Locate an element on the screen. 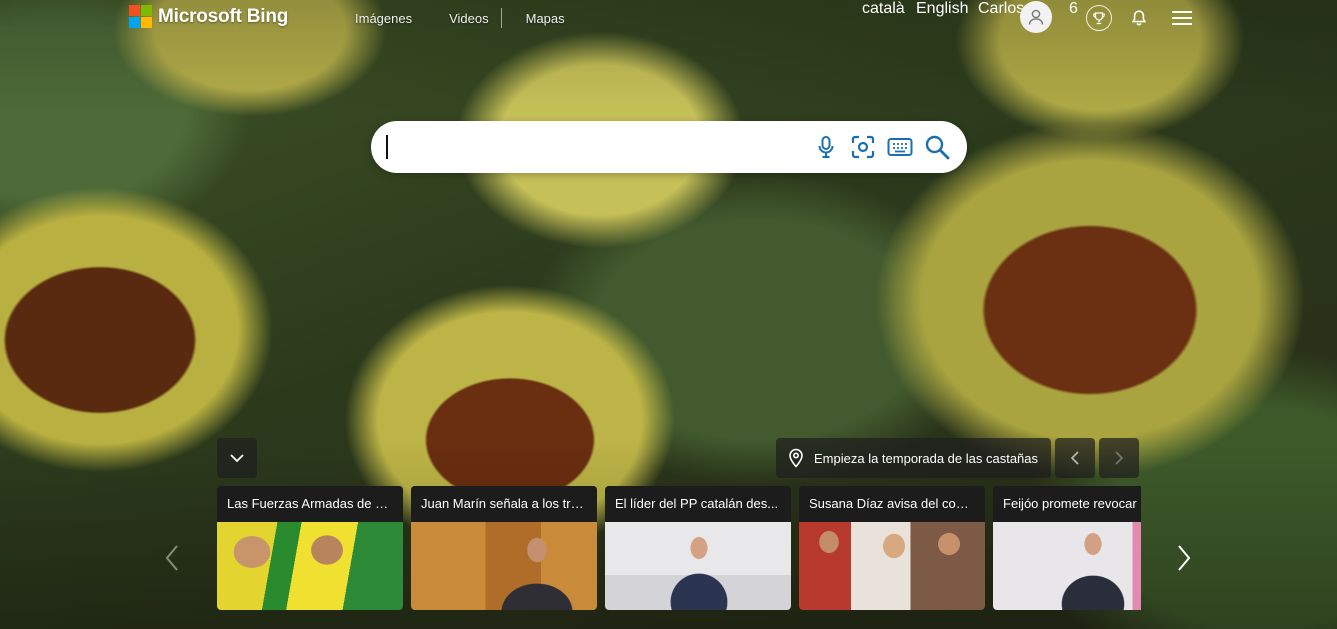  carousel-prev-button is located at coordinates (172, 558).